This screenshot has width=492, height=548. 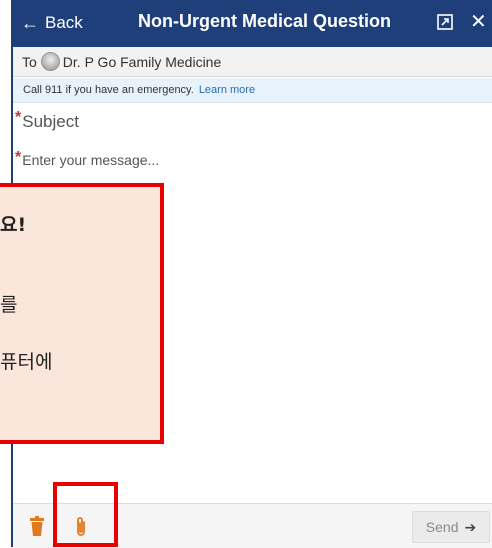 What do you see at coordinates (85, 514) in the screenshot?
I see `attachment-highlight` at bounding box center [85, 514].